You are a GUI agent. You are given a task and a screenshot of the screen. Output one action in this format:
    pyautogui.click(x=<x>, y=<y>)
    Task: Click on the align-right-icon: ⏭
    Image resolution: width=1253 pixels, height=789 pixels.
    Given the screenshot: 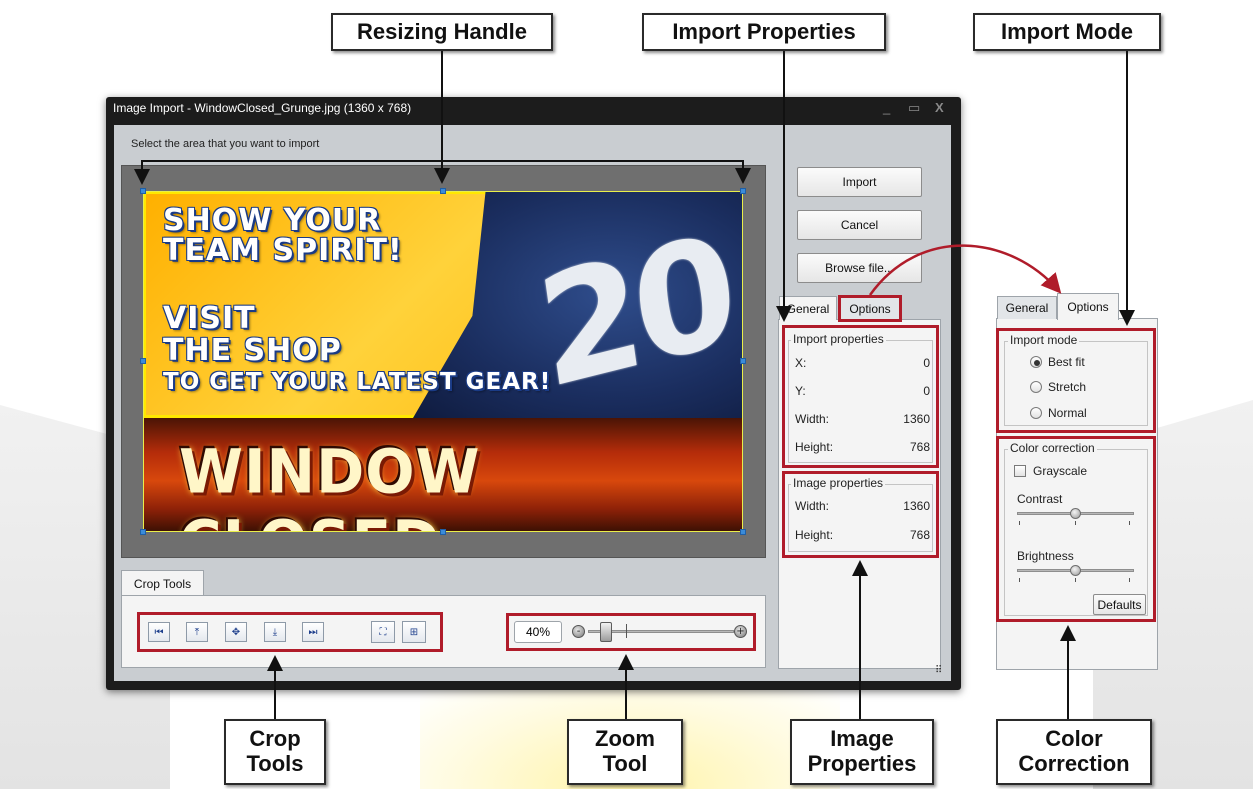 What is the action you would take?
    pyautogui.click(x=313, y=632)
    